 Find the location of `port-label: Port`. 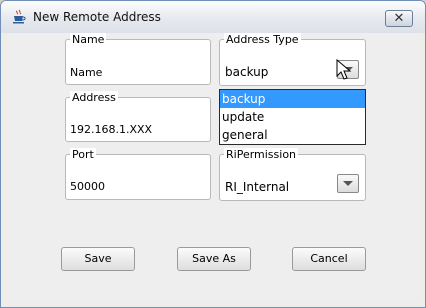

port-label: Port is located at coordinates (83, 155).